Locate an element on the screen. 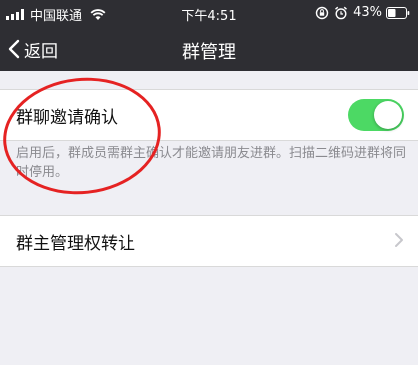 This screenshot has width=418, height=365. toggle-knob is located at coordinates (388, 115).